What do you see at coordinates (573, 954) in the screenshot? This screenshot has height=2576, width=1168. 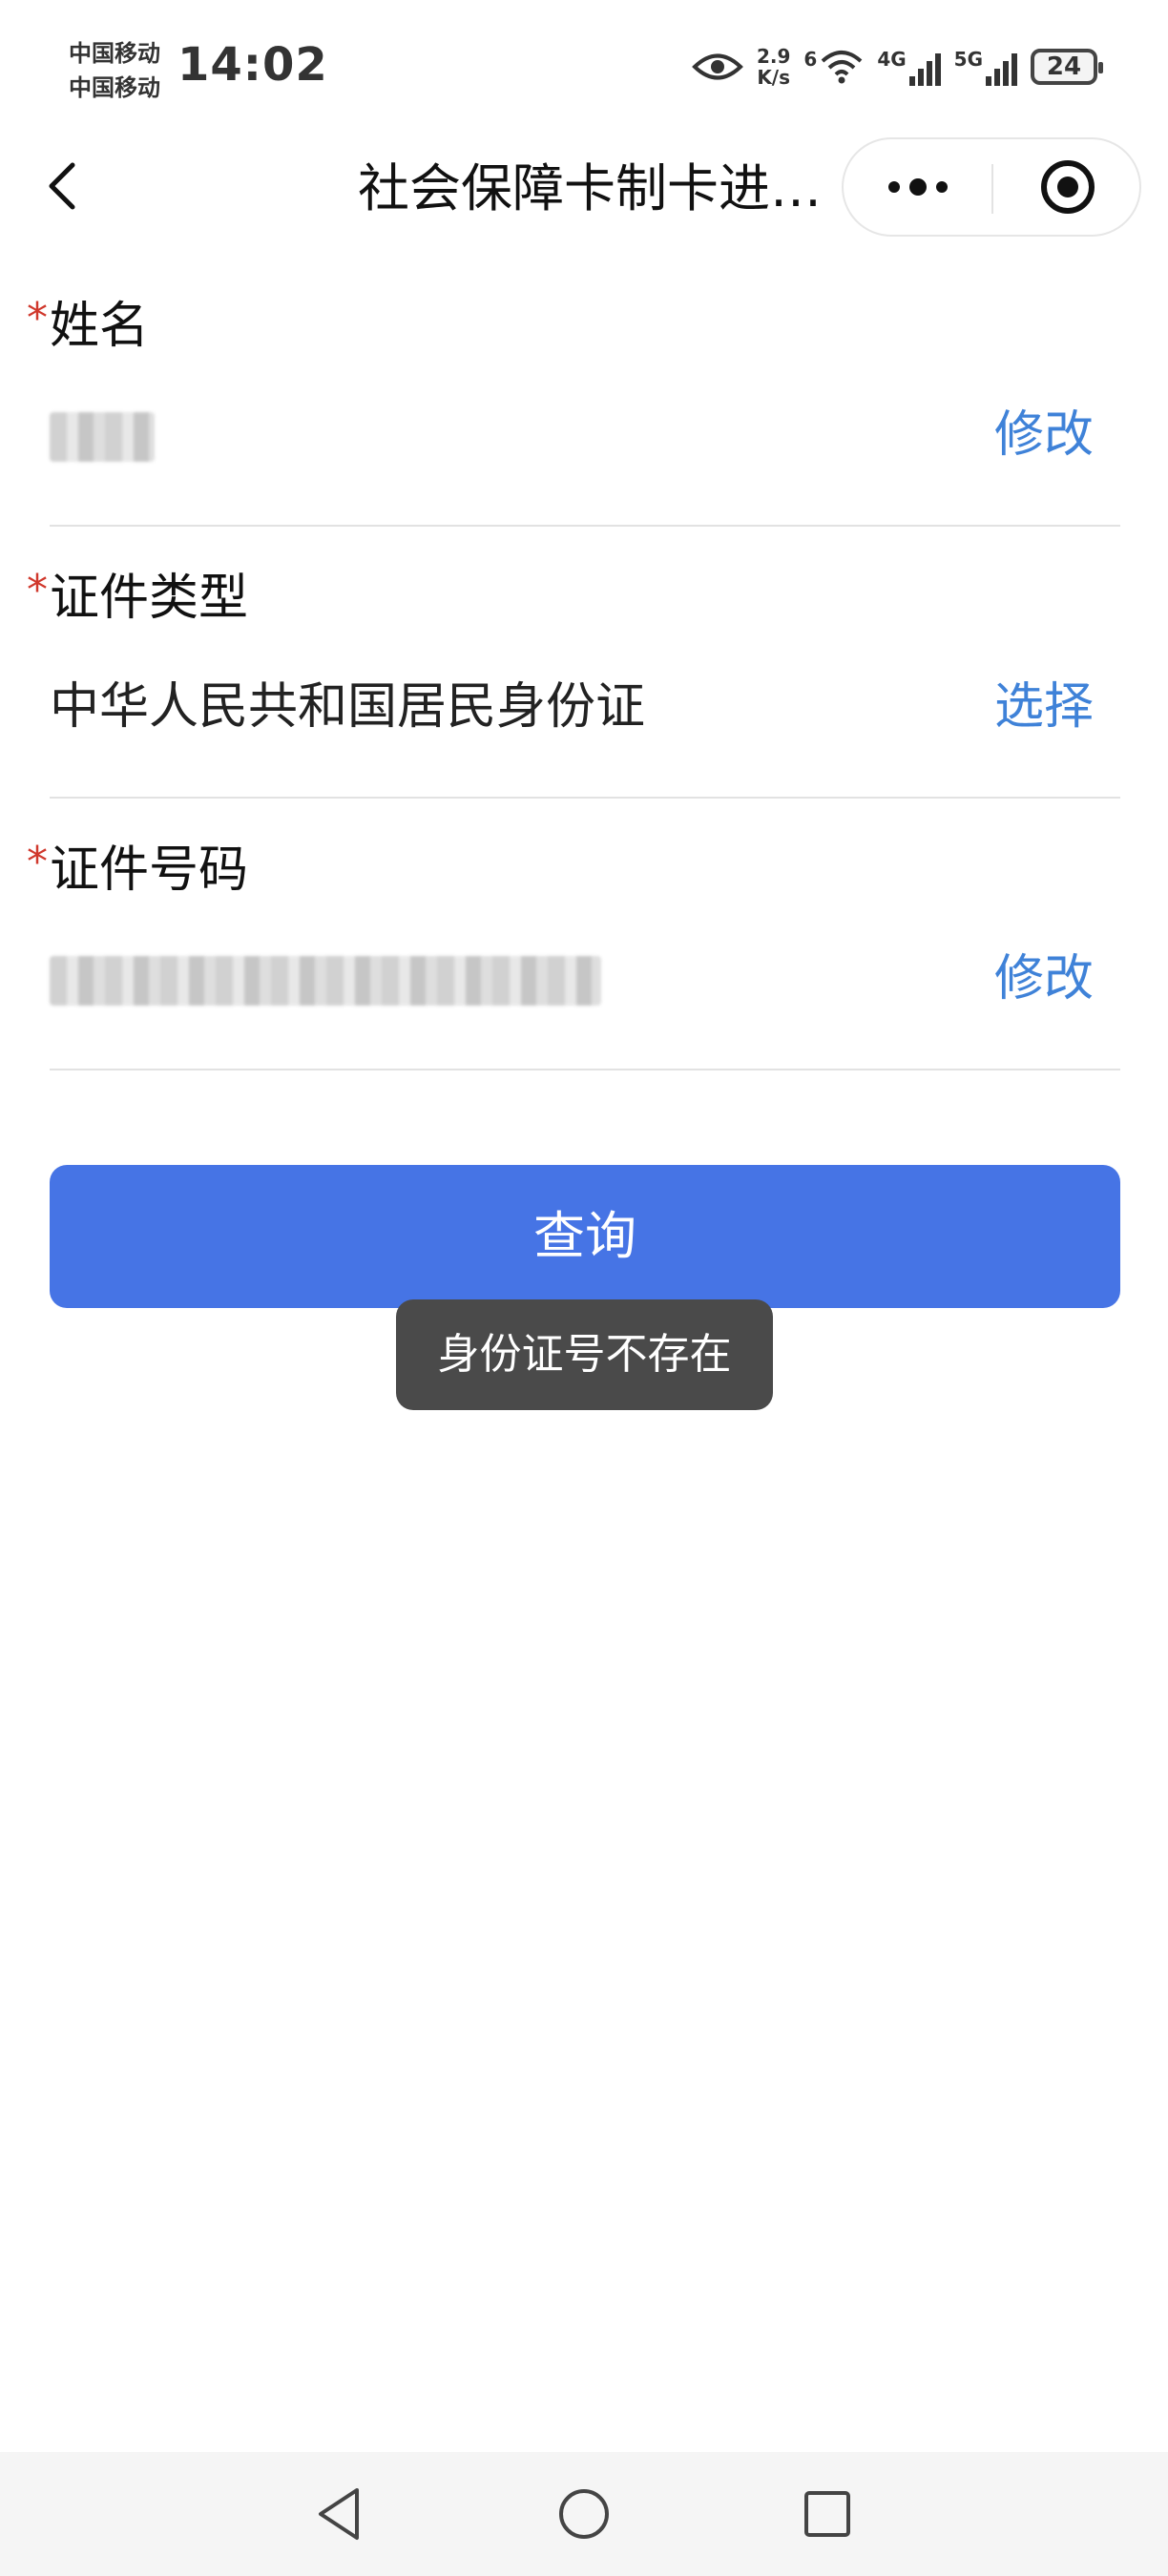 I see `id-number-field: * 证件号码 修改` at bounding box center [573, 954].